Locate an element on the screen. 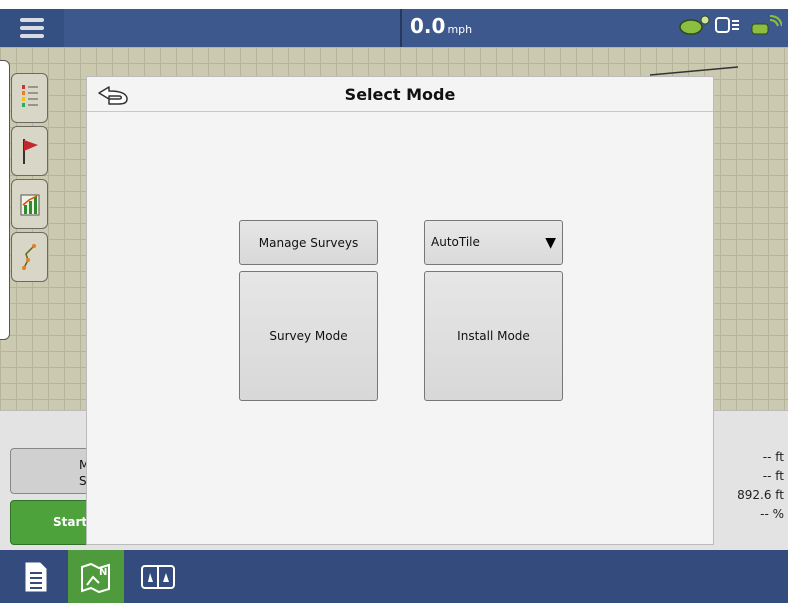  speed-divider is located at coordinates (401, 28).